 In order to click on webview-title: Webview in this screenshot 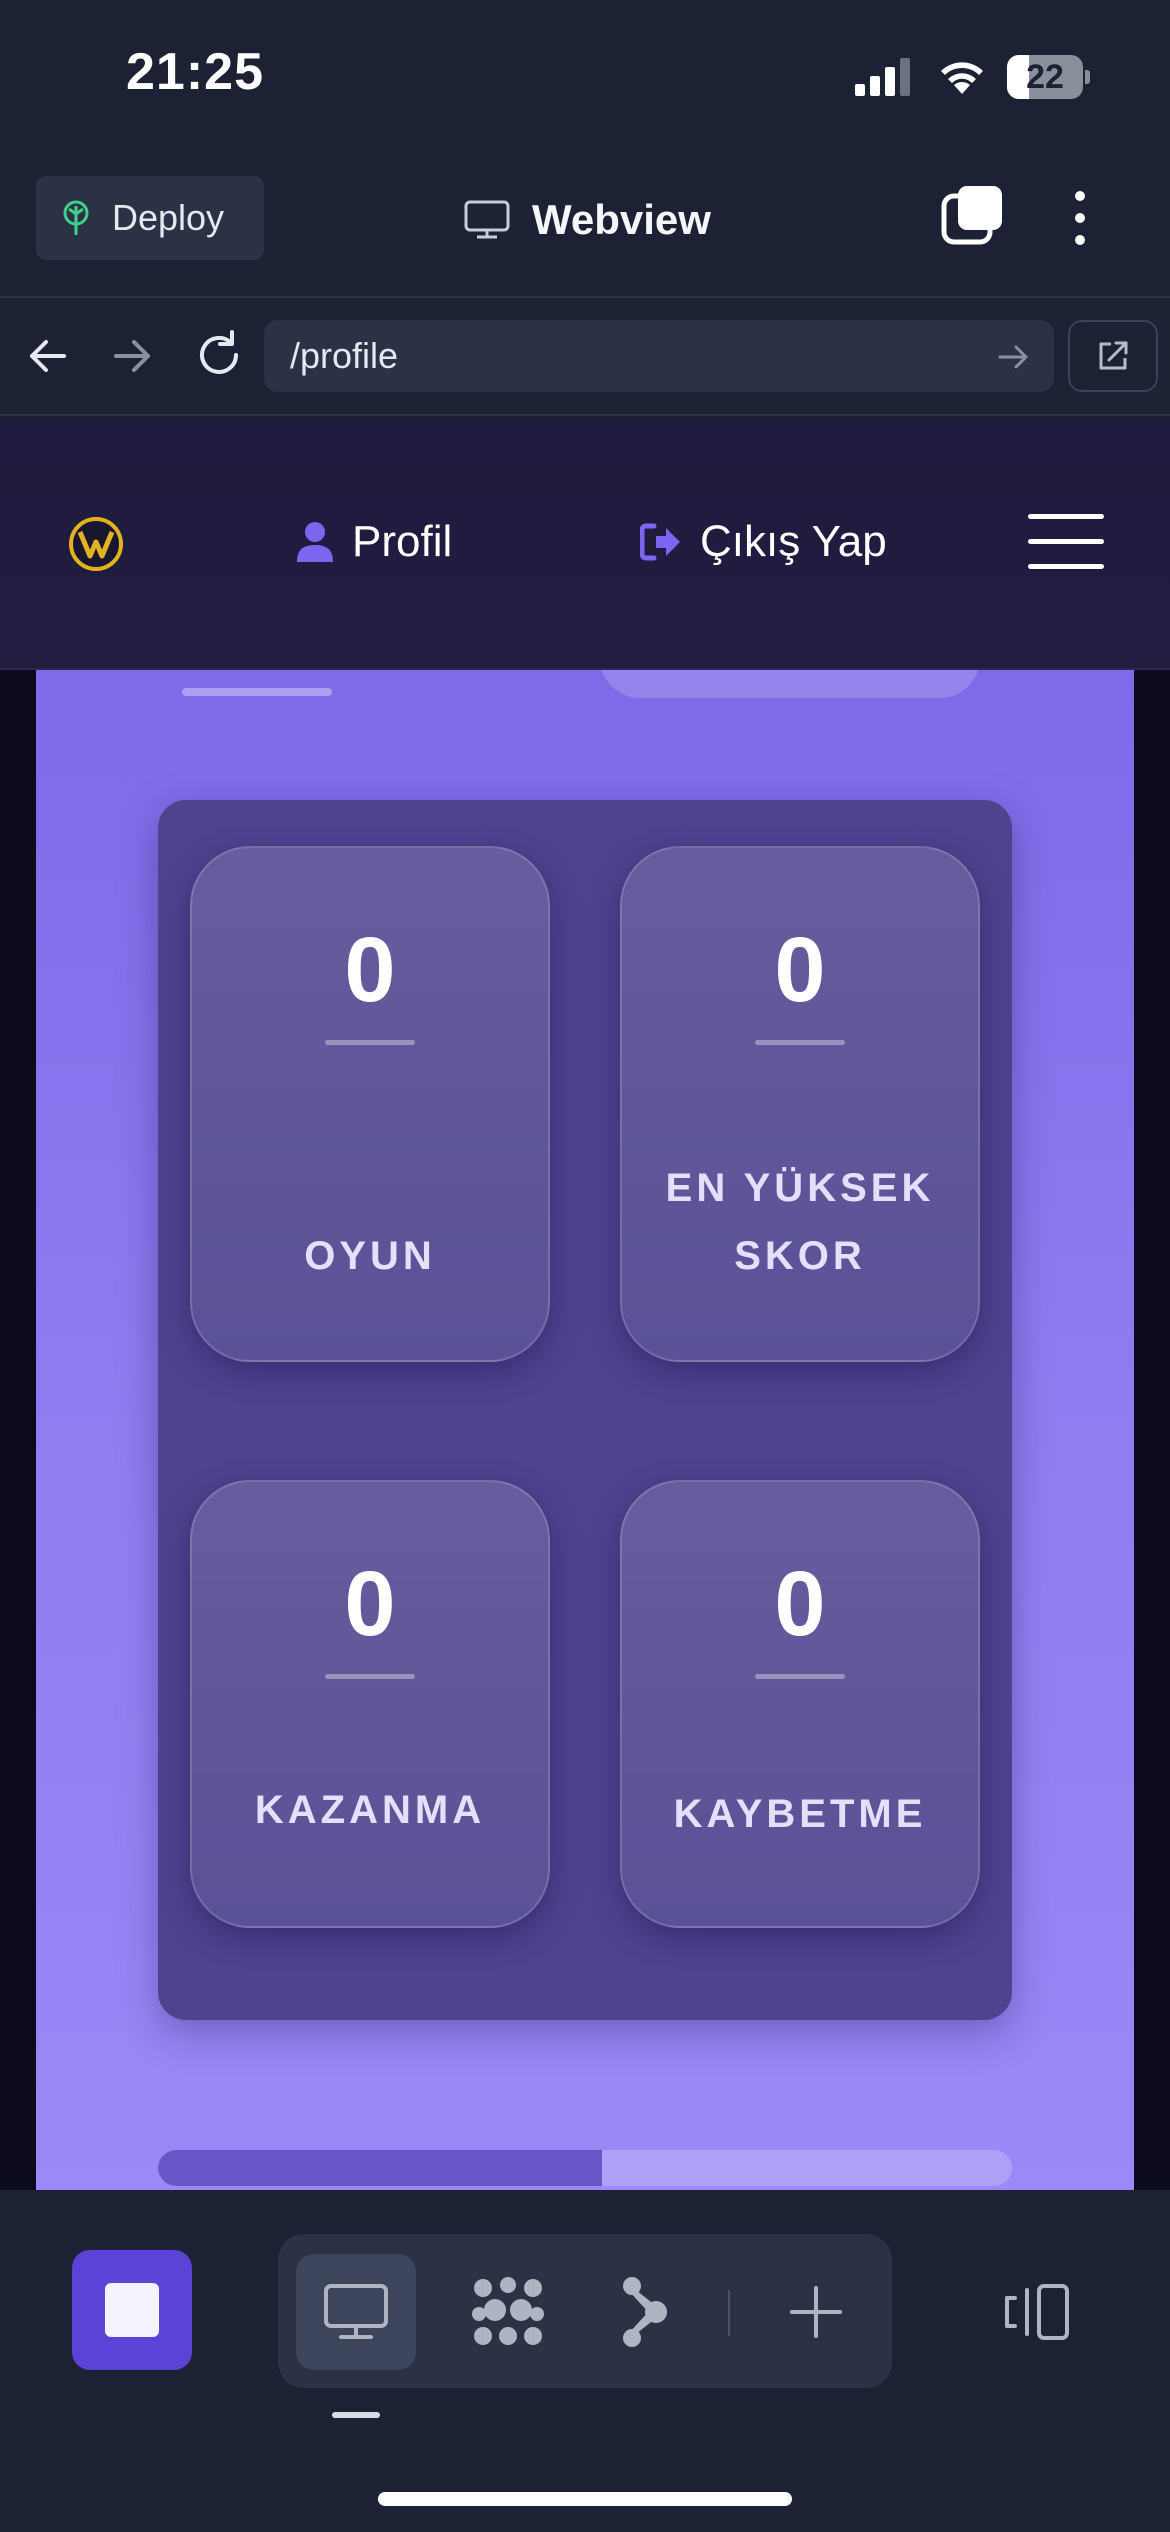, I will do `click(587, 220)`.